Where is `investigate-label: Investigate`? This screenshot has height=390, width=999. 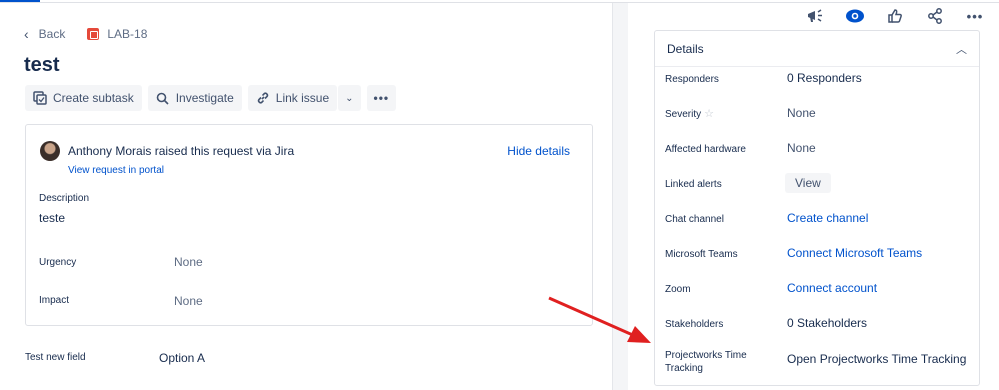 investigate-label: Investigate is located at coordinates (204, 98).